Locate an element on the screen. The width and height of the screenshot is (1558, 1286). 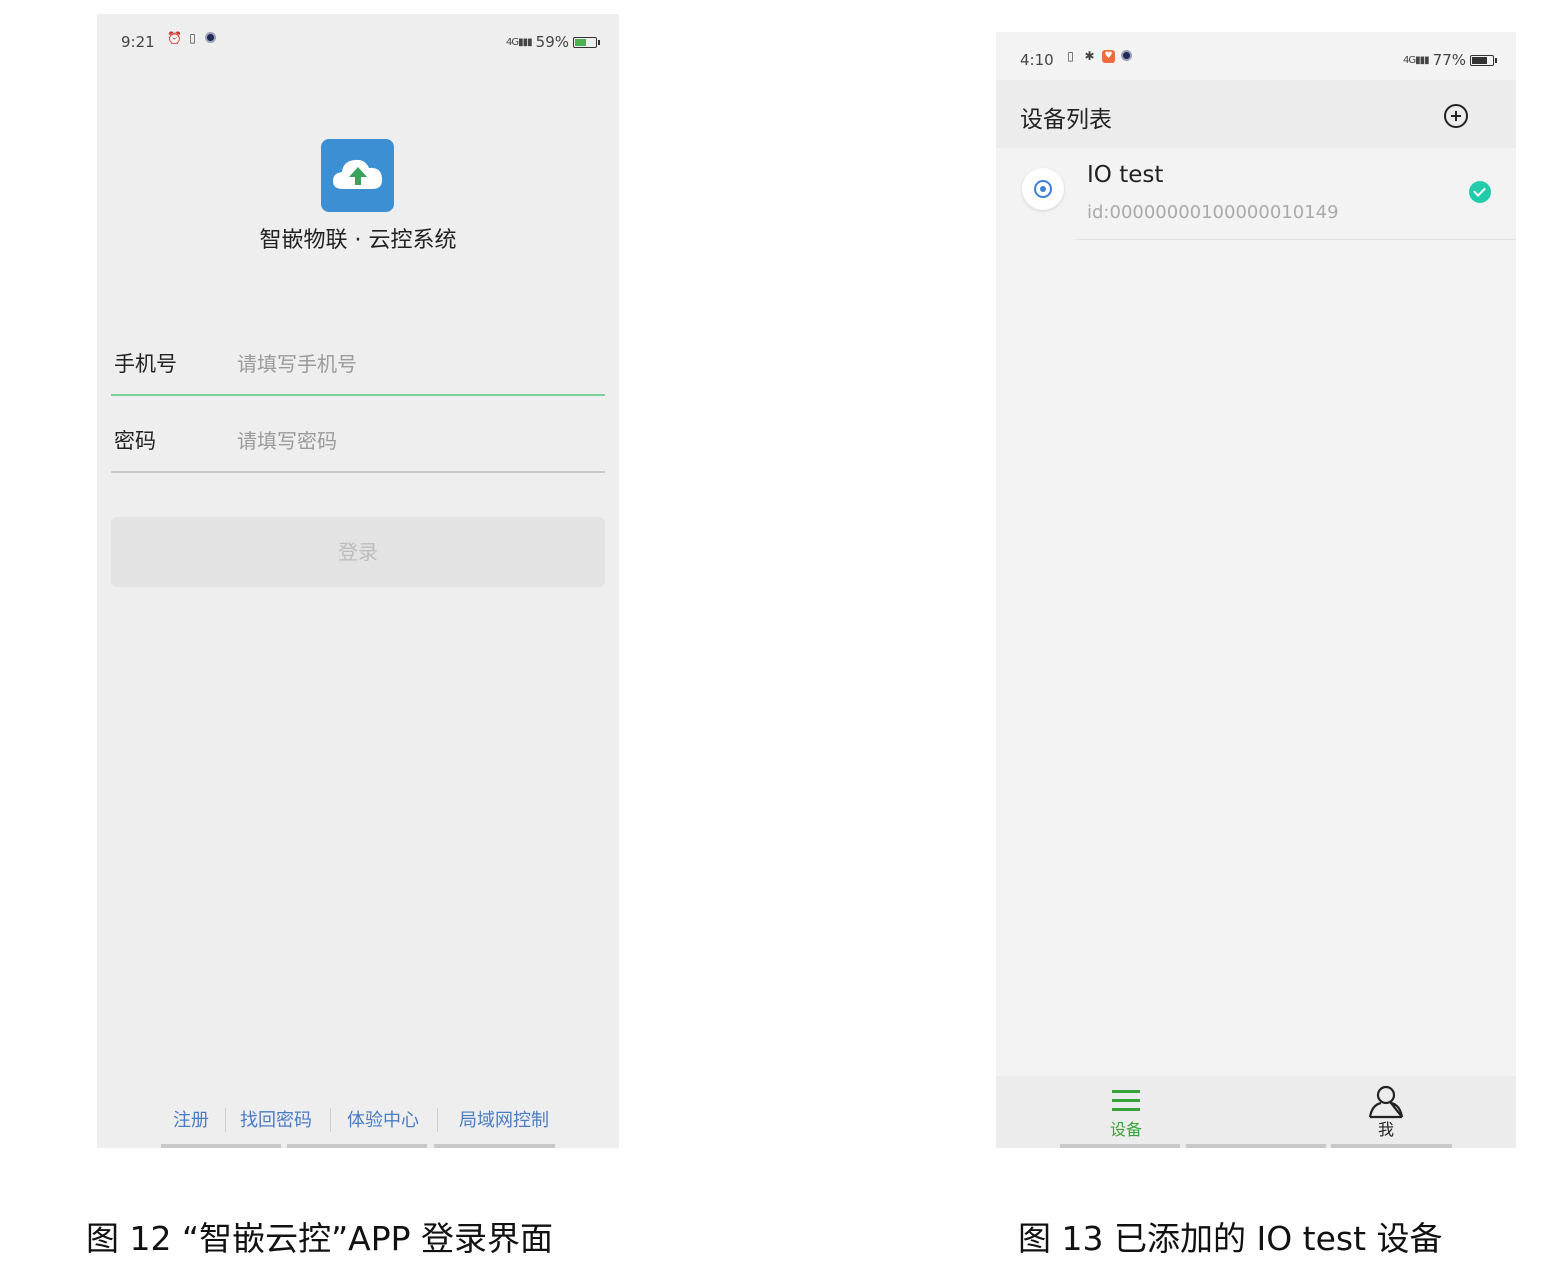
tab-me: 我 is located at coordinates (1386, 1112).